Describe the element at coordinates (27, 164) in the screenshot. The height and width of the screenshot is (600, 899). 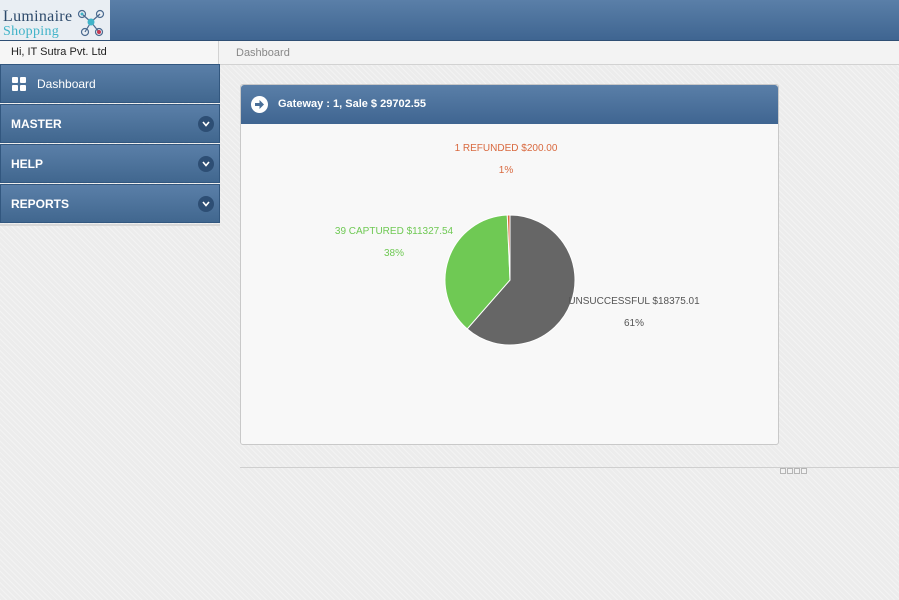
I see `sidebar-item-label: HELP` at that location.